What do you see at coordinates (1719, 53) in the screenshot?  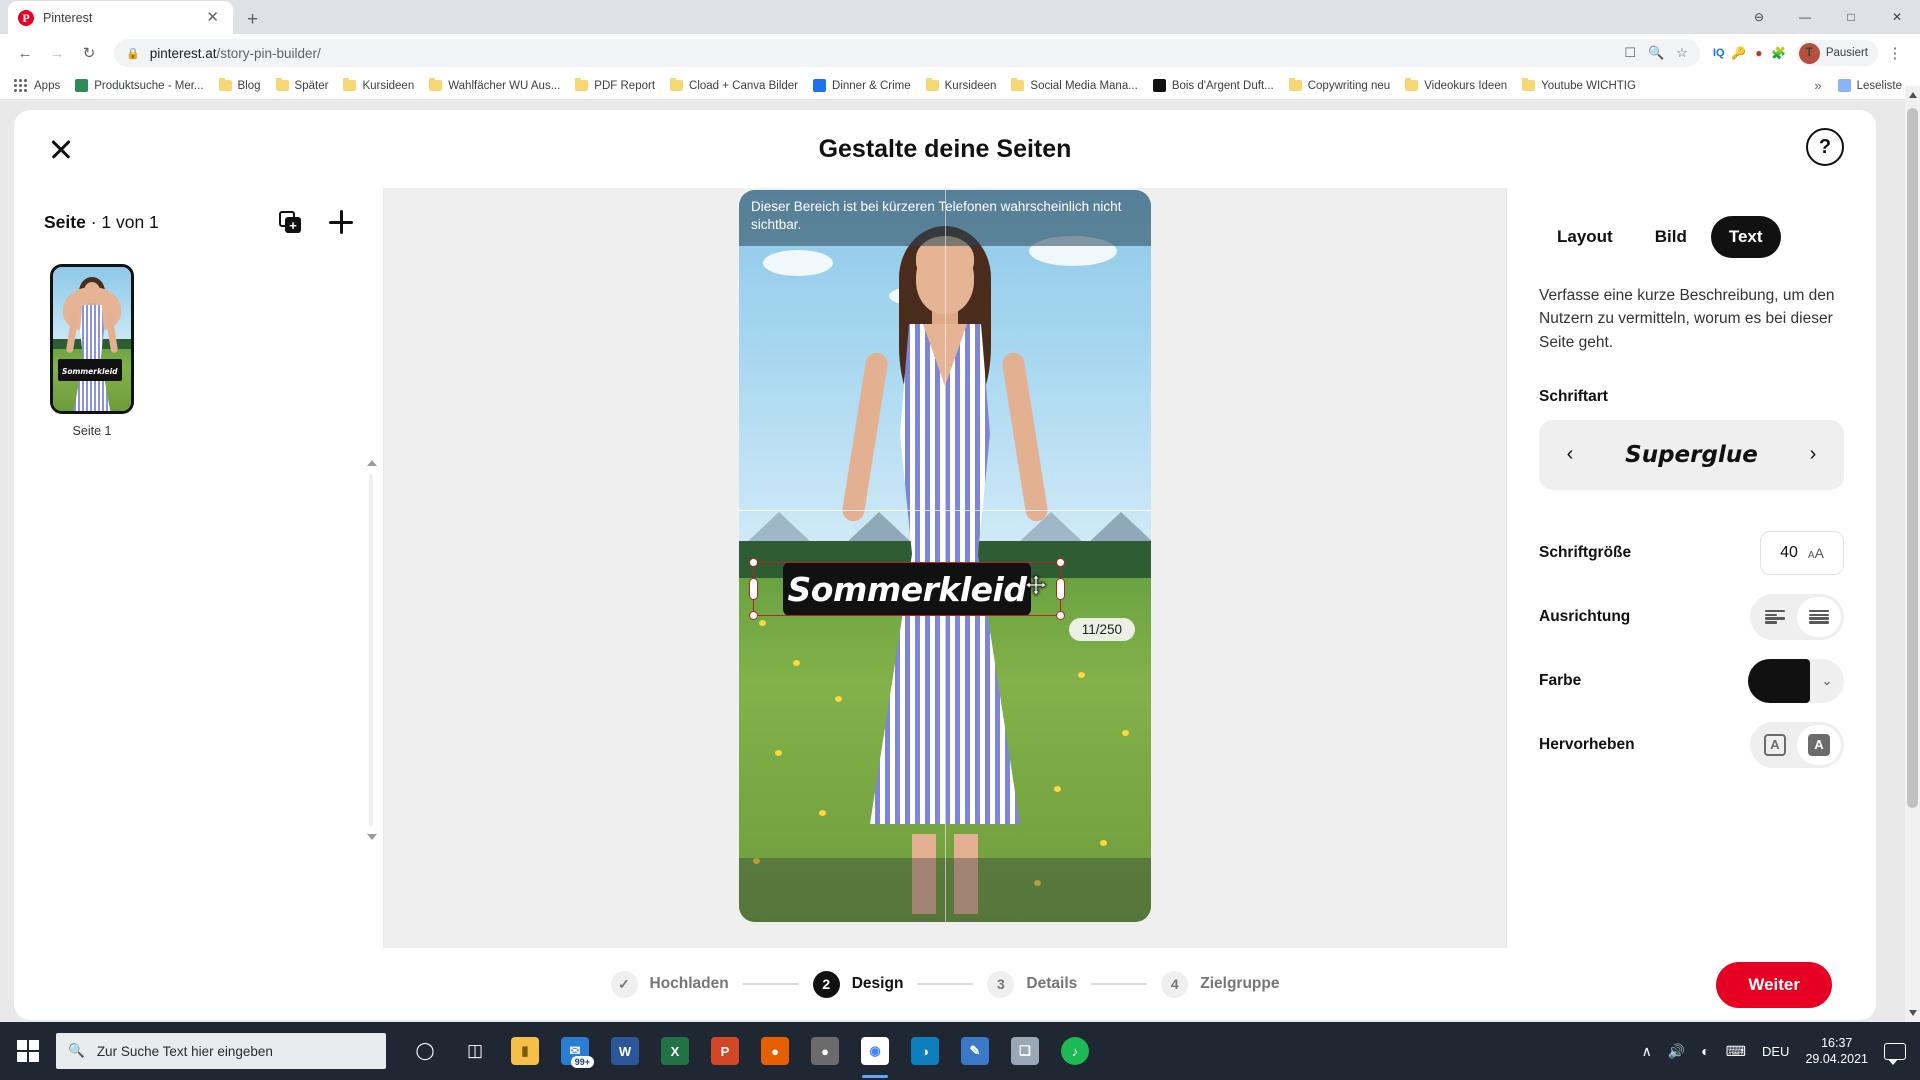 I see `iq-extension-icon: IQ` at bounding box center [1719, 53].